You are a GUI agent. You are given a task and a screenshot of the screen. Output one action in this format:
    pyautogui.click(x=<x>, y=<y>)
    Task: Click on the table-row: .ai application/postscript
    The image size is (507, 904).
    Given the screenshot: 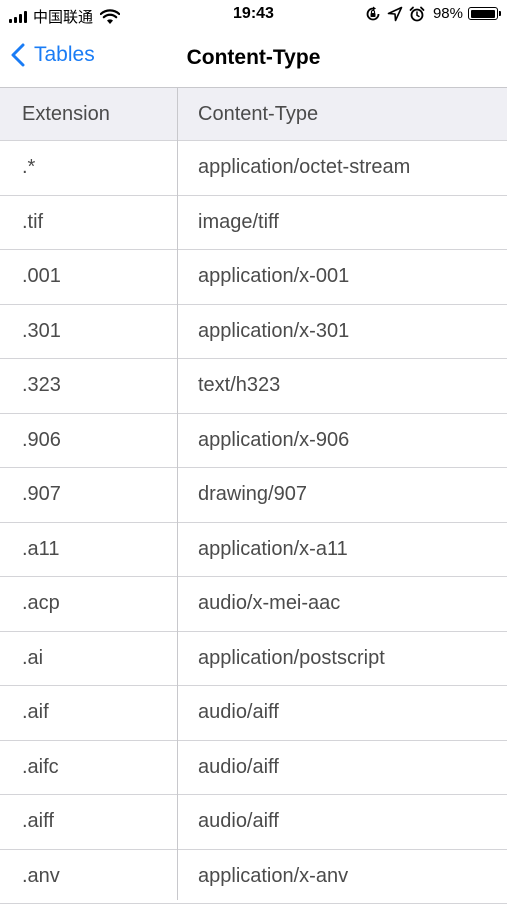 What is the action you would take?
    pyautogui.click(x=253, y=659)
    